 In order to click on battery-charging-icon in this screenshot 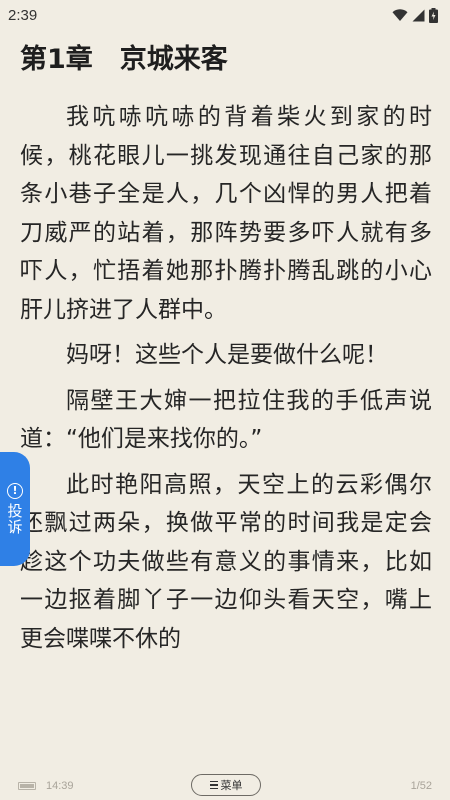, I will do `click(433, 15)`.